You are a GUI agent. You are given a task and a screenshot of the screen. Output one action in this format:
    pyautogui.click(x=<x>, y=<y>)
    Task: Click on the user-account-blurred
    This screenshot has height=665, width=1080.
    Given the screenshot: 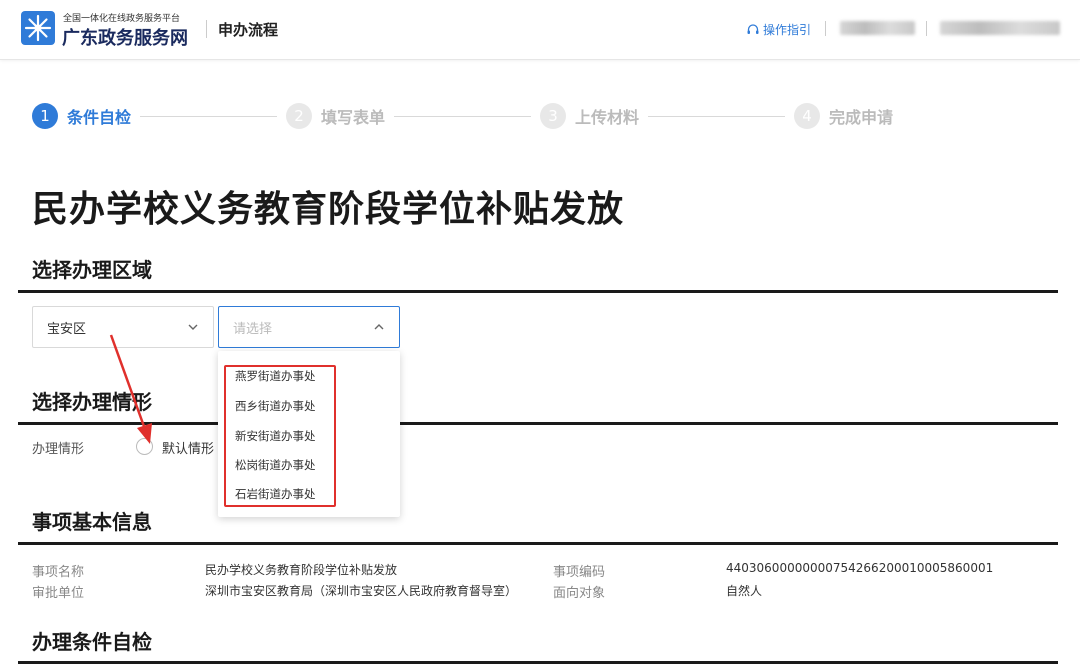 What is the action you would take?
    pyautogui.click(x=1000, y=28)
    